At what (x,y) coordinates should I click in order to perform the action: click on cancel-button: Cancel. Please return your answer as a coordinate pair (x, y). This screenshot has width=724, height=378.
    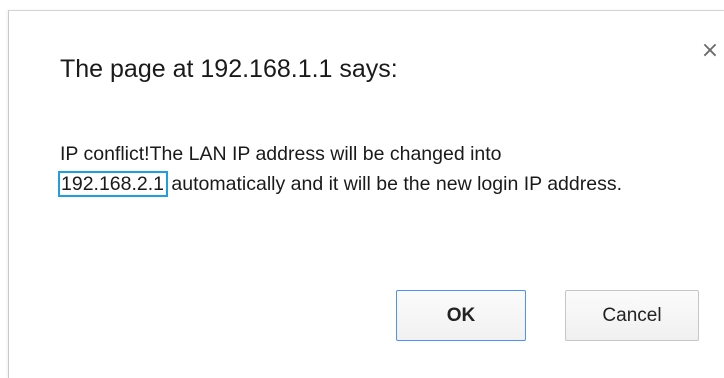
    Looking at the image, I should click on (632, 315).